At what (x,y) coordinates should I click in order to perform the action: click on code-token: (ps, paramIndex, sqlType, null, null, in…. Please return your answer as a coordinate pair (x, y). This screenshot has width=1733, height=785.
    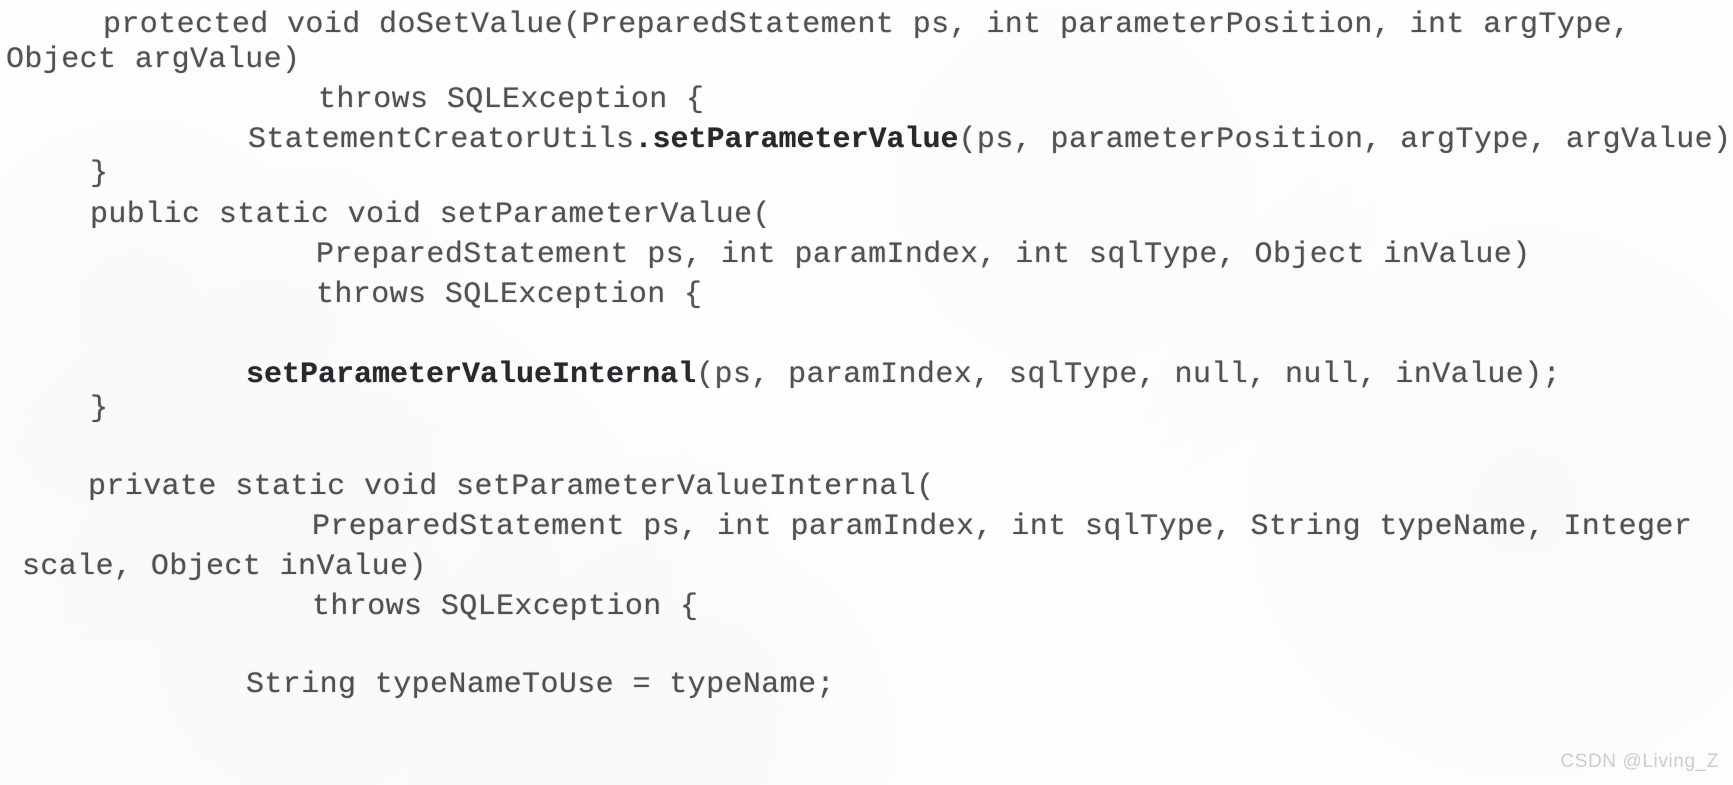
    Looking at the image, I should click on (1129, 375).